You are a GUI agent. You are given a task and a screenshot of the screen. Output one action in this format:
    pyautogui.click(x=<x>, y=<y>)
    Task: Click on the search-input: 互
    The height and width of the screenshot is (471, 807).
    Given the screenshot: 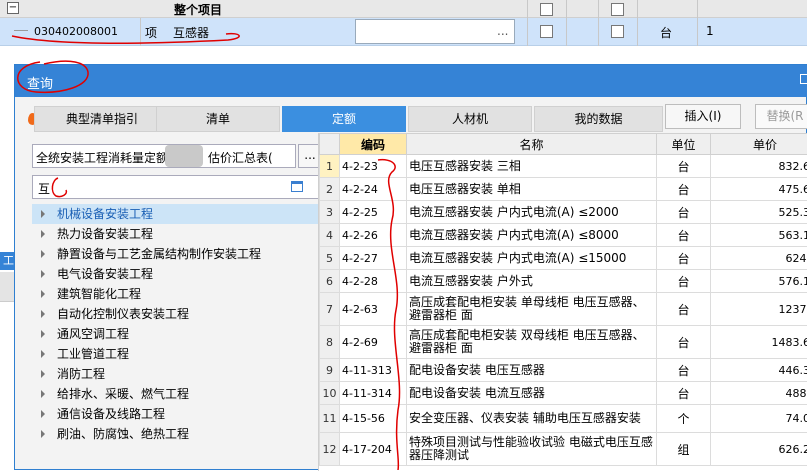 What is the action you would take?
    pyautogui.click(x=177, y=187)
    